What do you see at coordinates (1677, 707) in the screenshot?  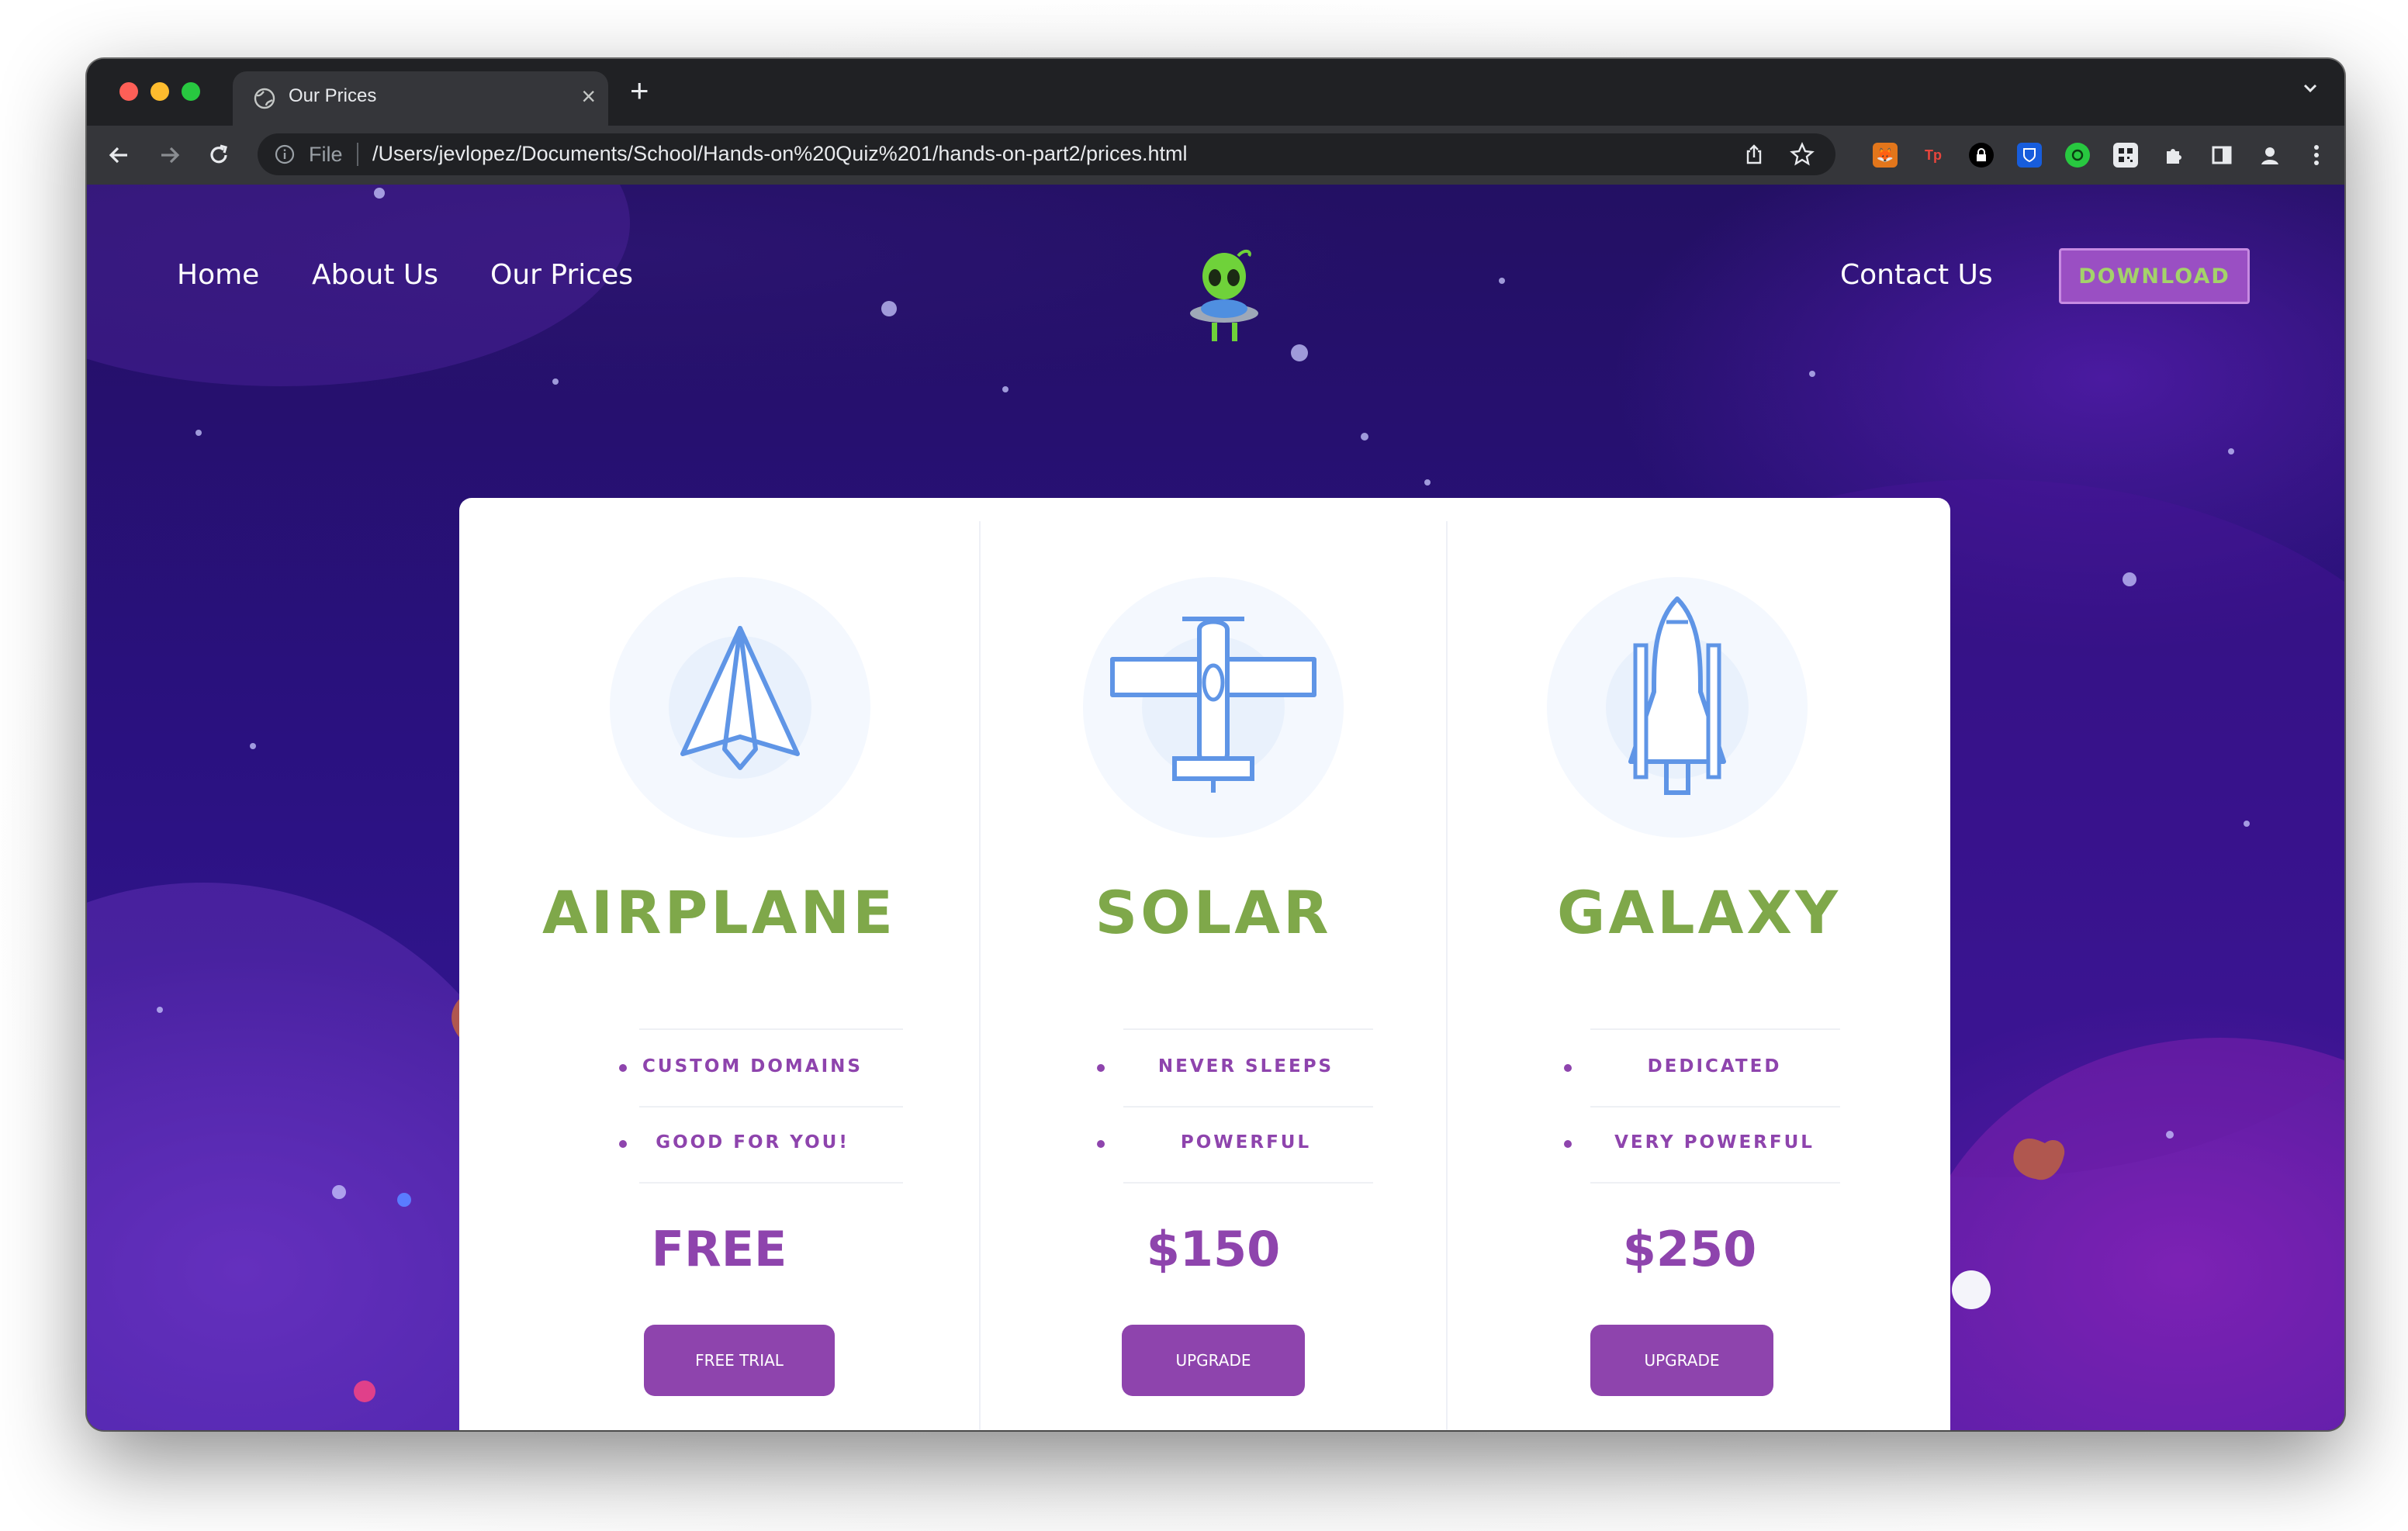 I see `space-shuttle-icon` at bounding box center [1677, 707].